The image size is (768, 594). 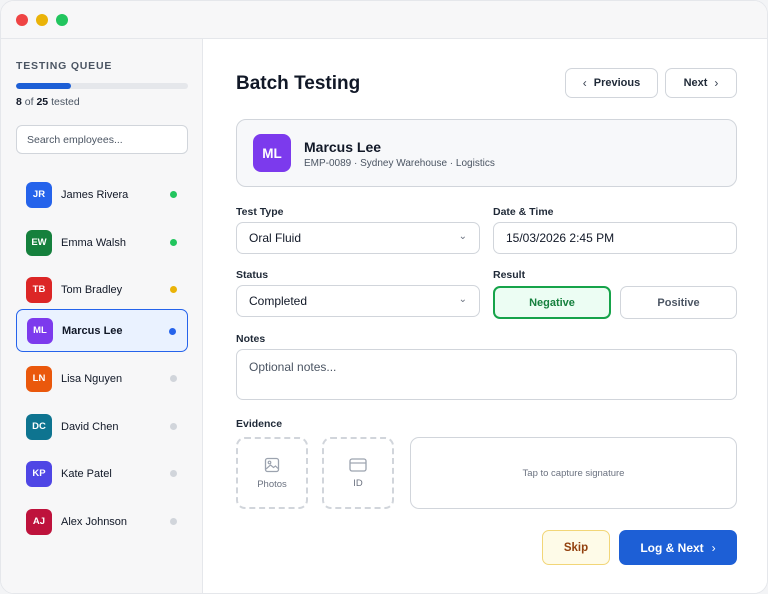 What do you see at coordinates (672, 547) in the screenshot?
I see `log-next-label: Log & Next` at bounding box center [672, 547].